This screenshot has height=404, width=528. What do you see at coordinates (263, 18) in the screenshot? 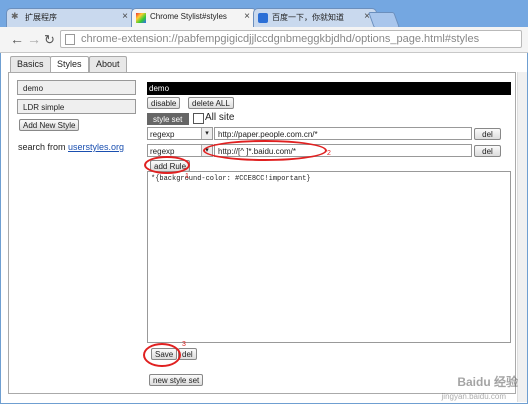
I see `baidu-paw-icon` at bounding box center [263, 18].